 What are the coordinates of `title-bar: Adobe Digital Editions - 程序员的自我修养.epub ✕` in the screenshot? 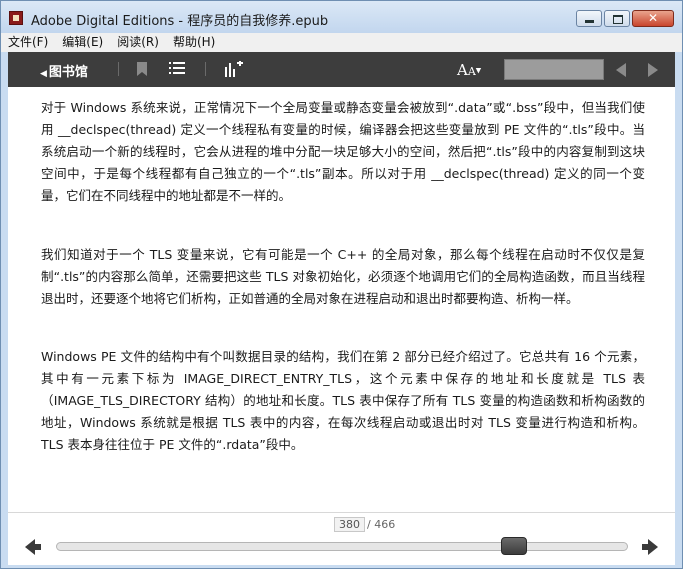 It's located at (341, 17).